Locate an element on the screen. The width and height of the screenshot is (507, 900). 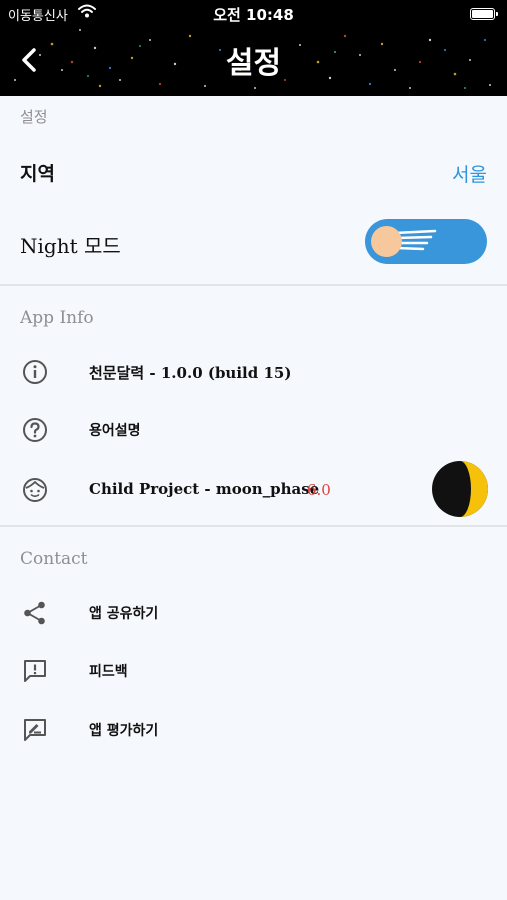
help-icon is located at coordinates (35, 430).